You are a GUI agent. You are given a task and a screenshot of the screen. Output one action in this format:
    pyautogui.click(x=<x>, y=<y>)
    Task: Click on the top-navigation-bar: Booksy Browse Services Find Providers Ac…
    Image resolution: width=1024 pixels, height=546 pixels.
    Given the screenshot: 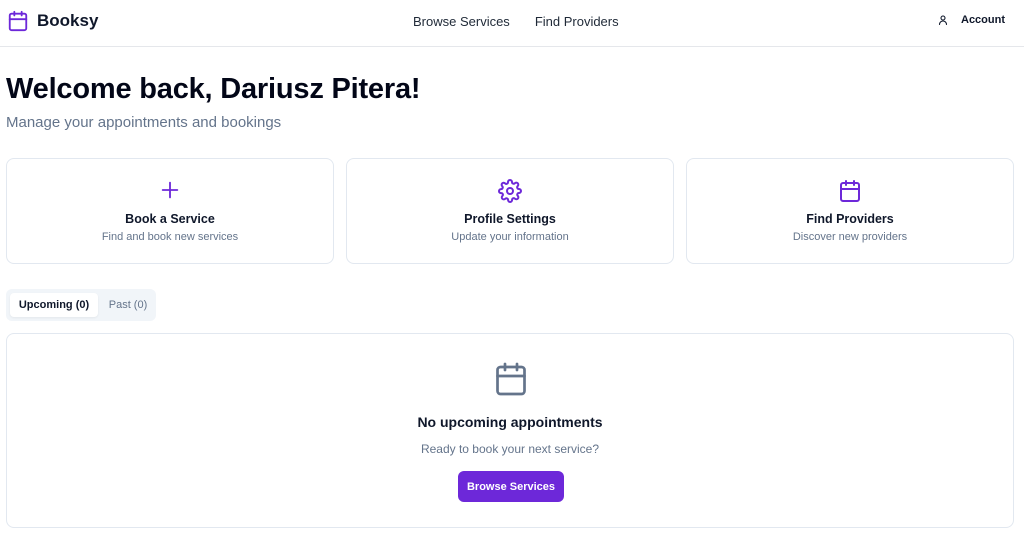 What is the action you would take?
    pyautogui.click(x=512, y=23)
    